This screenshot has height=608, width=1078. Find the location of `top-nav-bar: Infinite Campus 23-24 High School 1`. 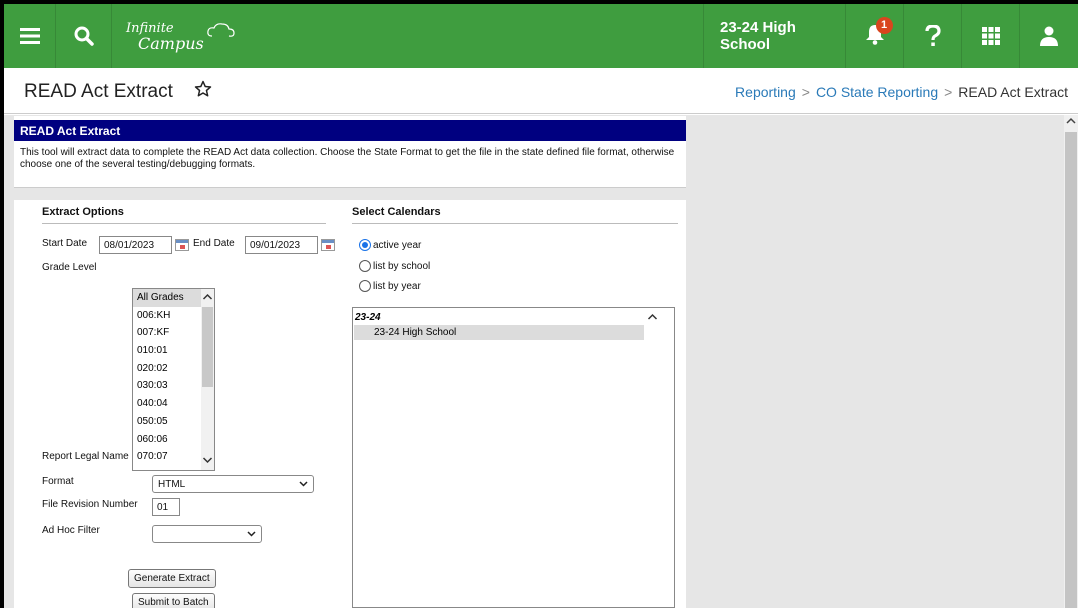

top-nav-bar: Infinite Campus 23-24 High School 1 is located at coordinates (541, 36).